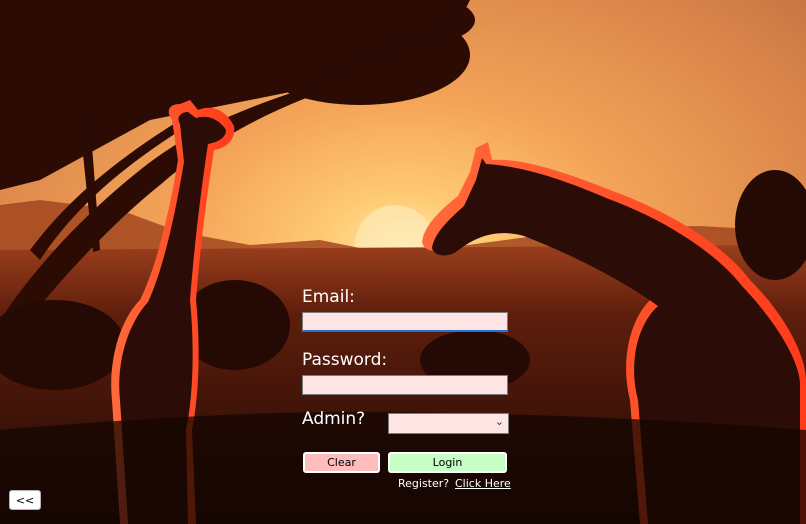  What do you see at coordinates (328, 297) in the screenshot?
I see `email-label: Email:` at bounding box center [328, 297].